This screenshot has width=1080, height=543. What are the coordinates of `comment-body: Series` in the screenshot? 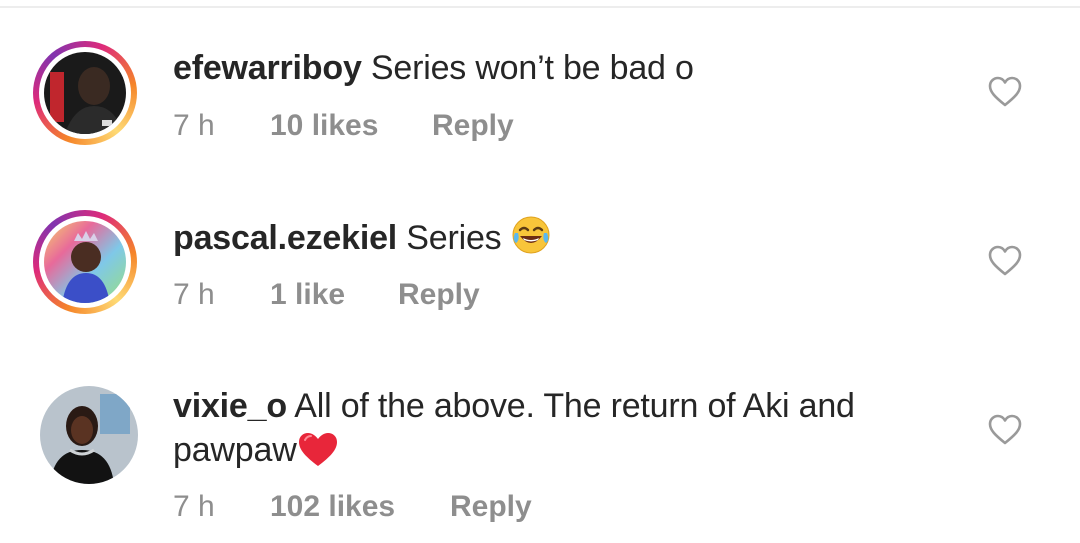 It's located at (454, 238).